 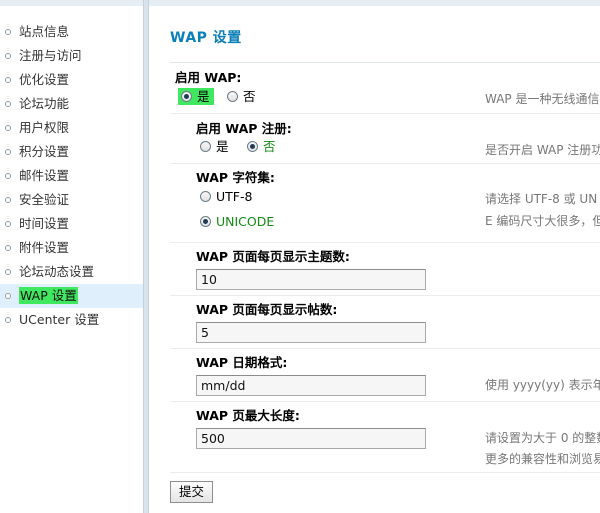 What do you see at coordinates (71, 224) in the screenshot?
I see `sidebar-item-time: 时间设置` at bounding box center [71, 224].